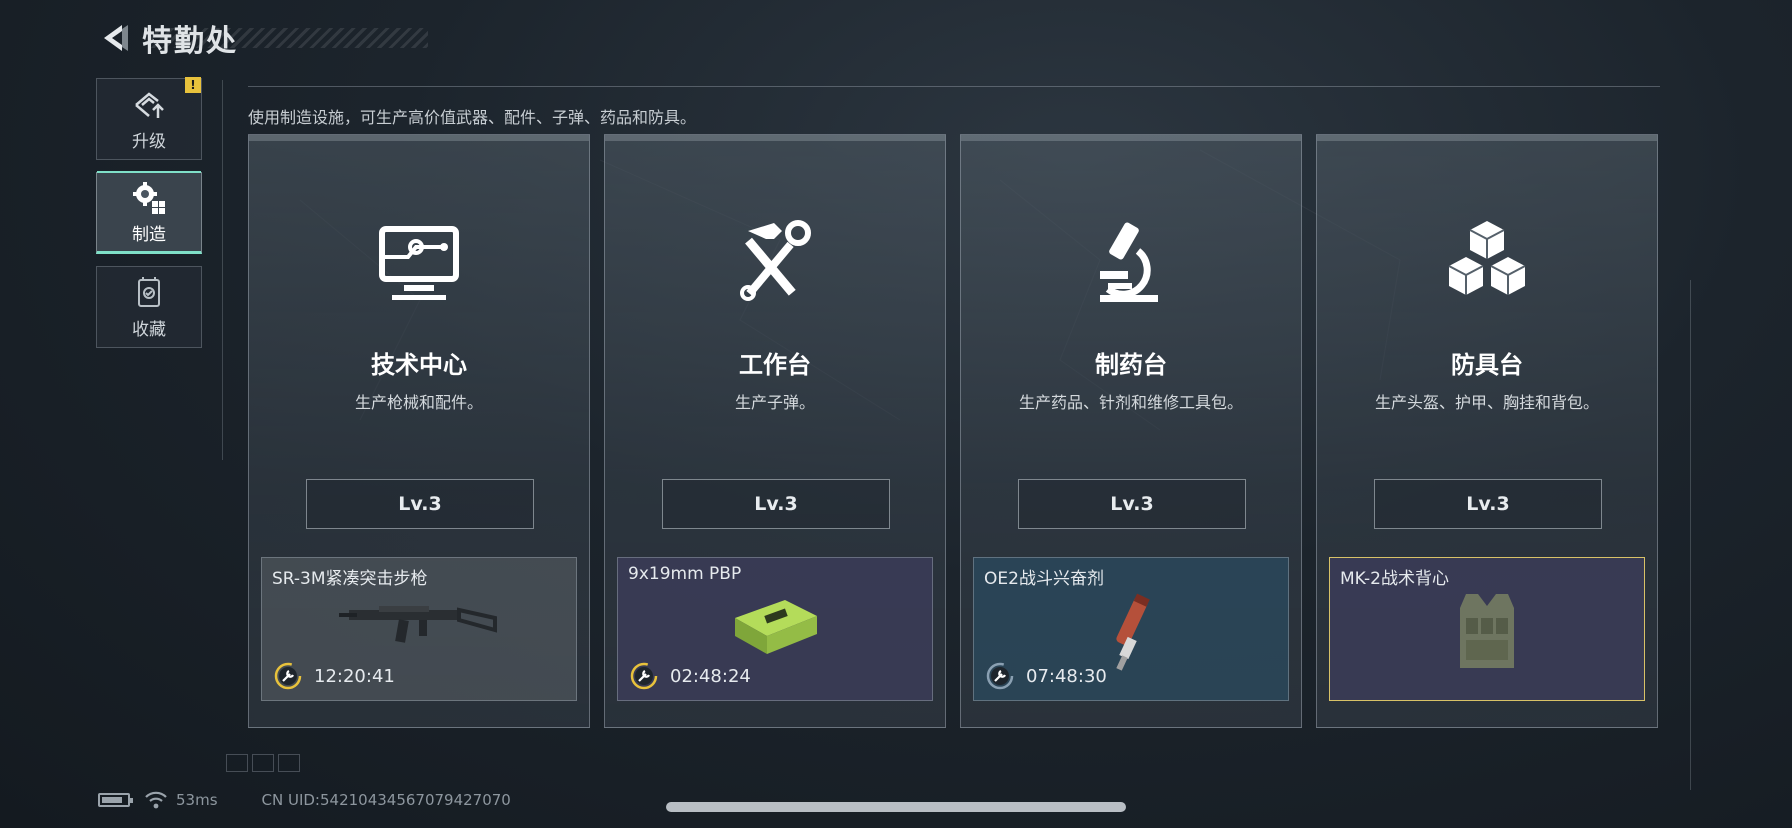 Image resolution: width=1792 pixels, height=828 pixels. I want to click on production-timer: 02:48:24, so click(690, 676).